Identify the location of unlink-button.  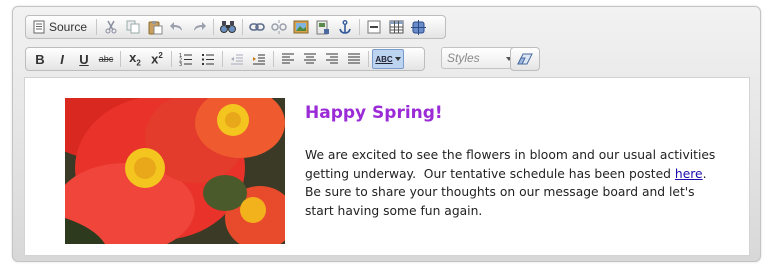
(279, 27).